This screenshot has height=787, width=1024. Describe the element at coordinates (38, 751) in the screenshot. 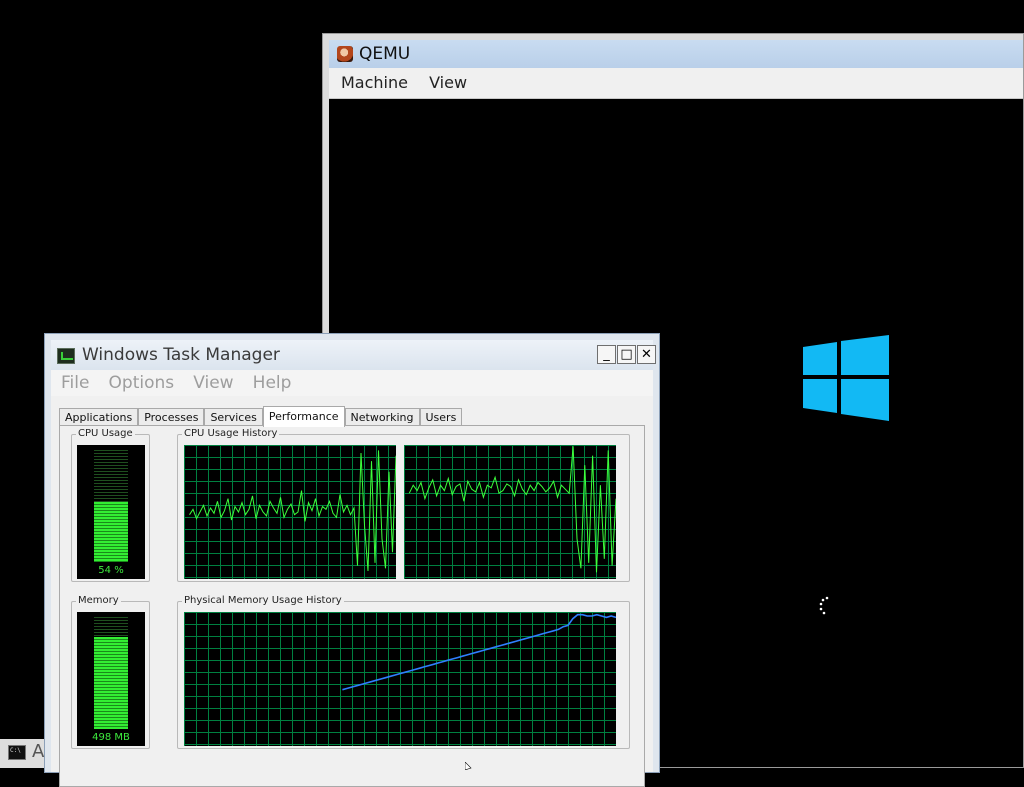

I see `taskbar-button-label: A` at that location.